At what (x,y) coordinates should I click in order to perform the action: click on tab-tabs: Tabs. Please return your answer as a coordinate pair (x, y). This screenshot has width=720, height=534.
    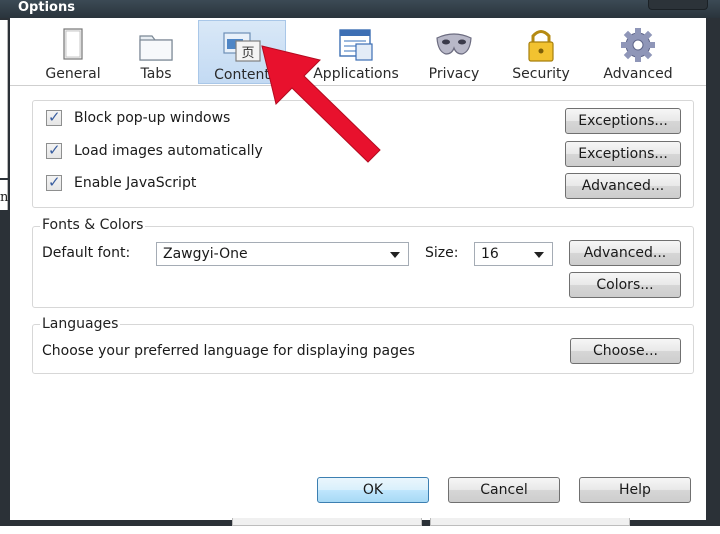
    Looking at the image, I should click on (156, 52).